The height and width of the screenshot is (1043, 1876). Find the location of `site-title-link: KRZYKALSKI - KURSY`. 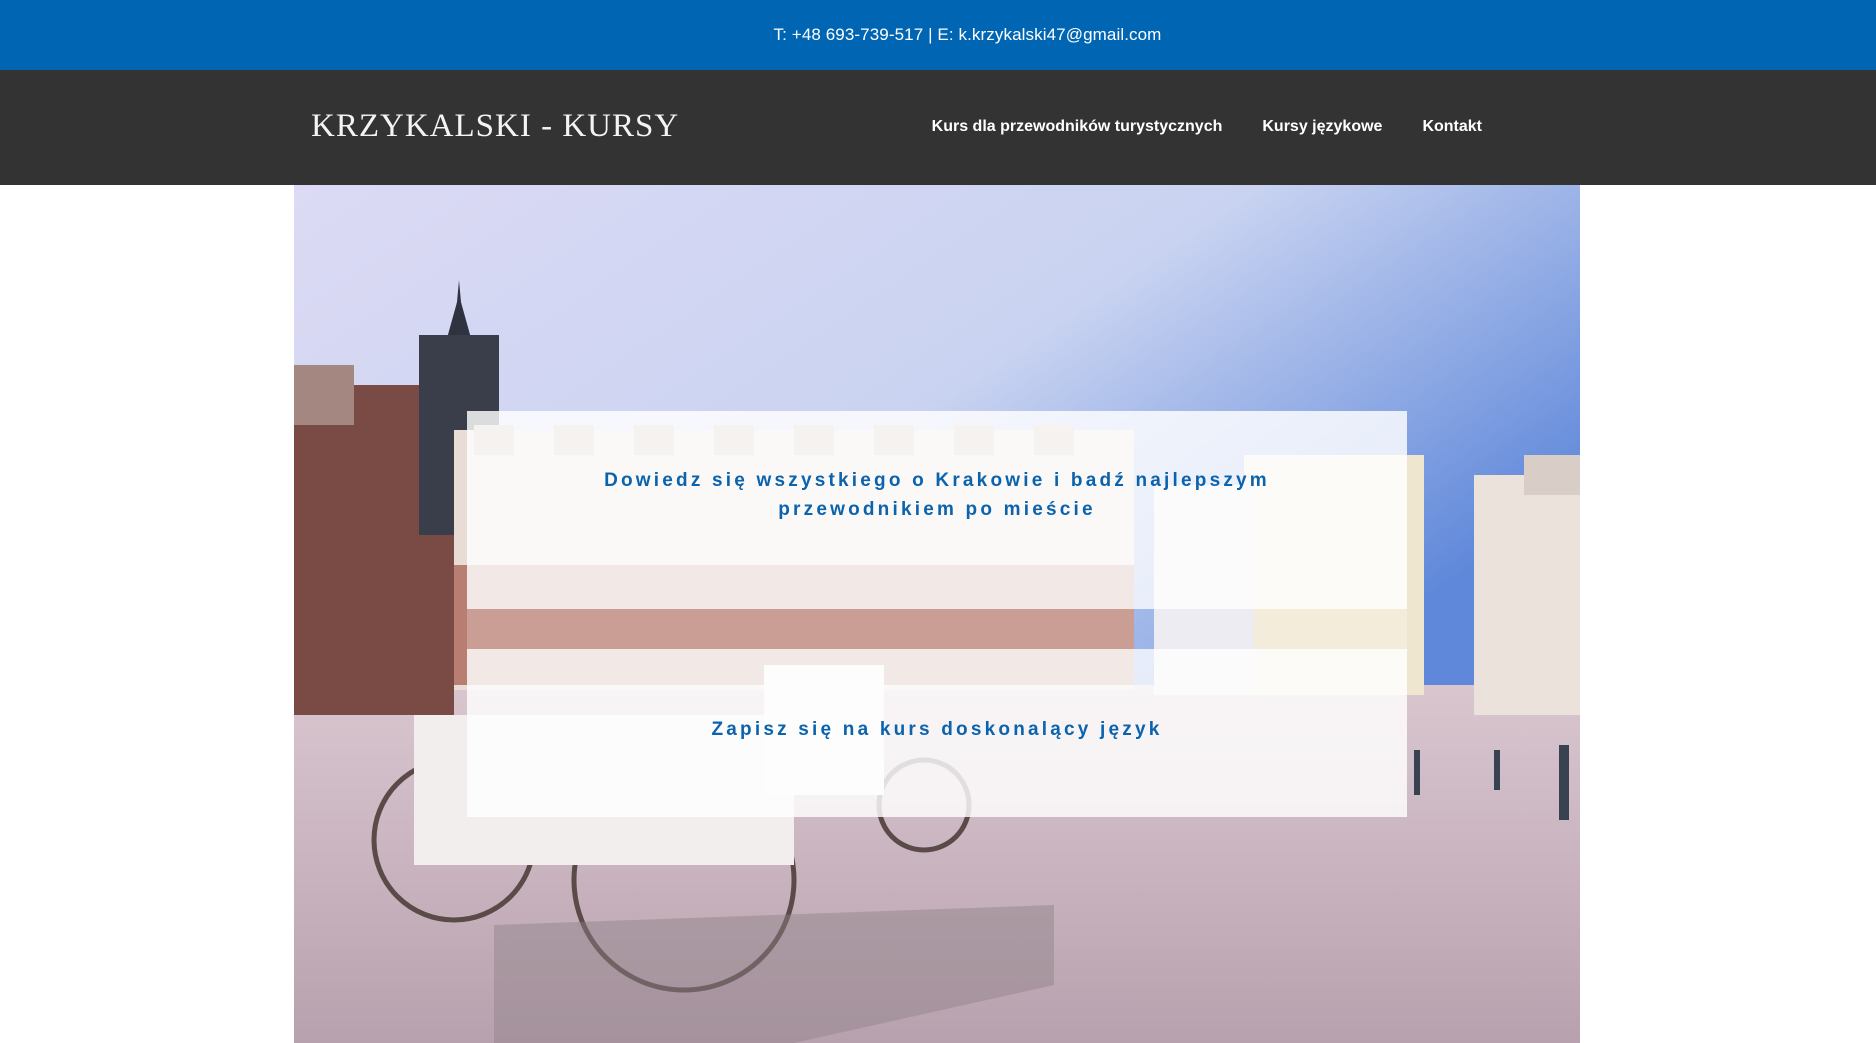

site-title-link: KRZYKALSKI - KURSY is located at coordinates (495, 126).